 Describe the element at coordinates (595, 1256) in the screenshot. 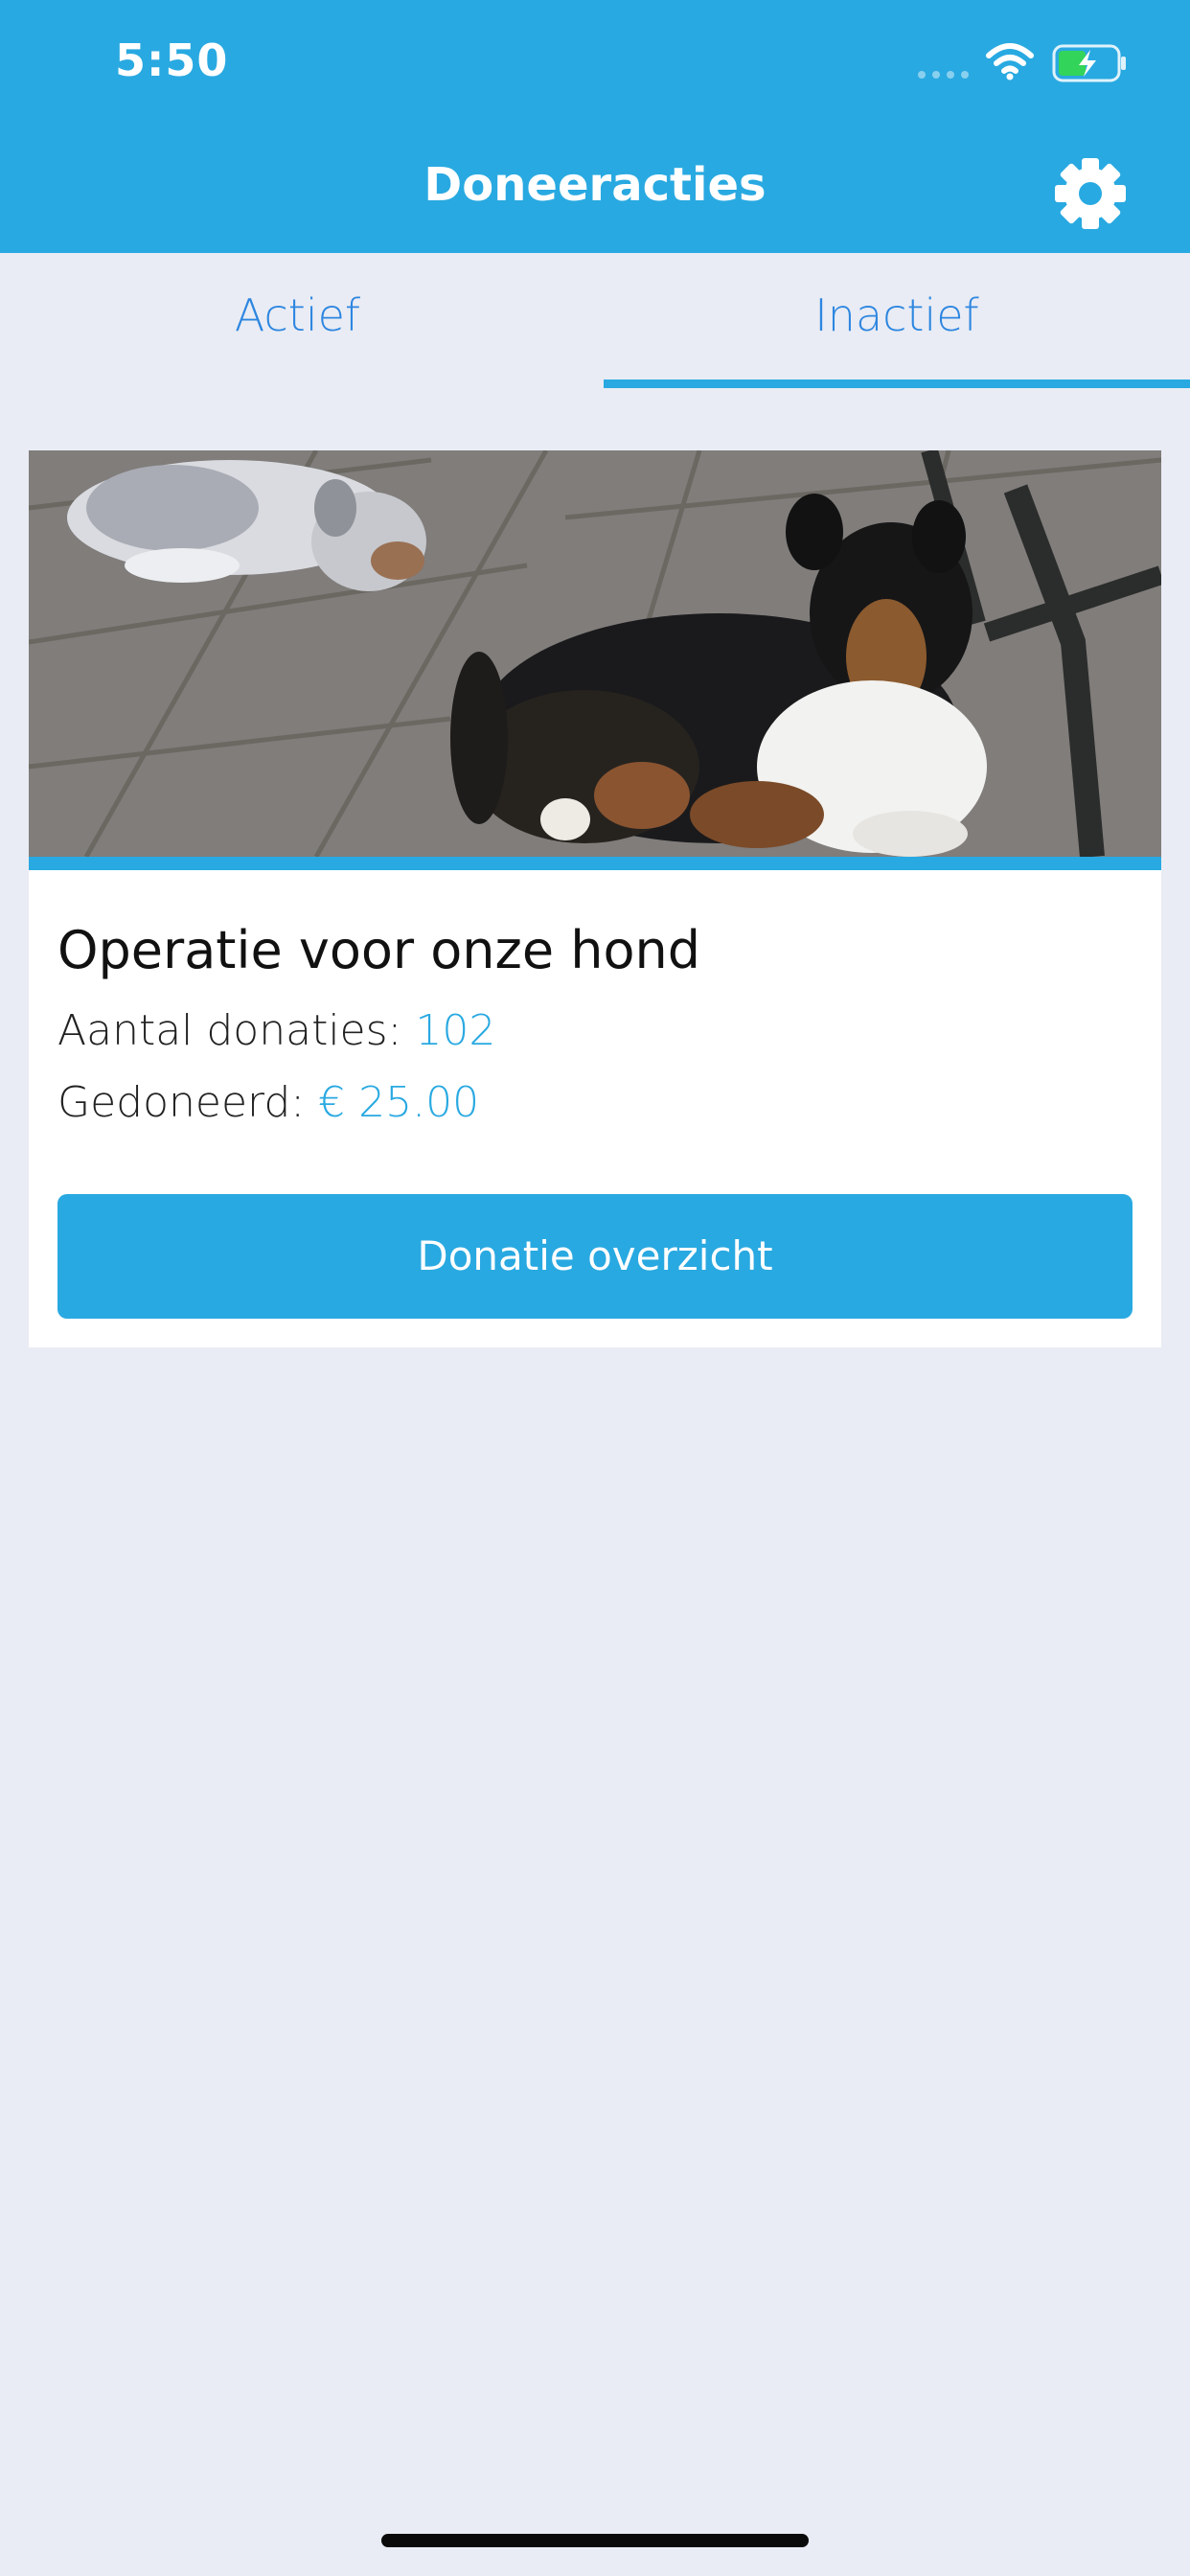

I see `donation-overview-button: Donatie overzicht` at that location.